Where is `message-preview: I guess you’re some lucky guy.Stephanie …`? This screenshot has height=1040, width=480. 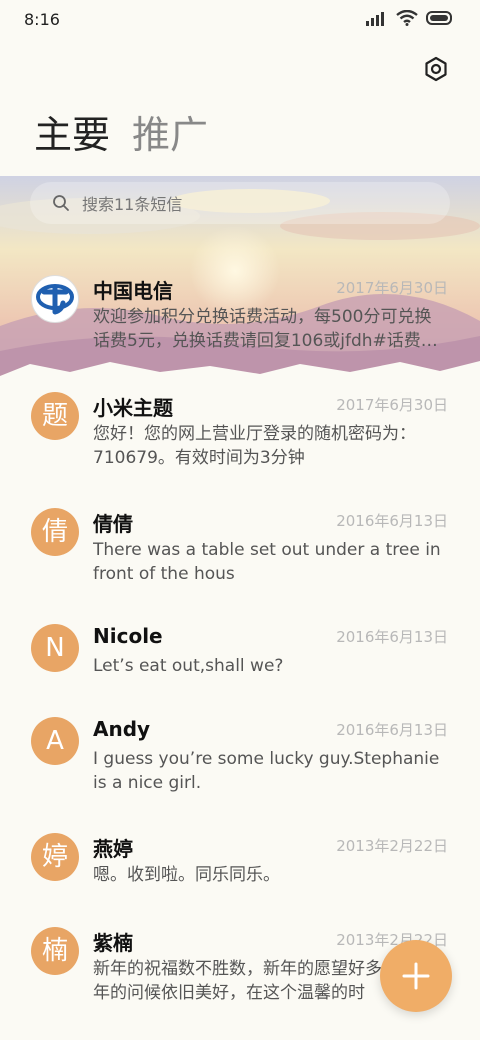
message-preview: I guess you’re some lucky guy.Stephanie … is located at coordinates (266, 771).